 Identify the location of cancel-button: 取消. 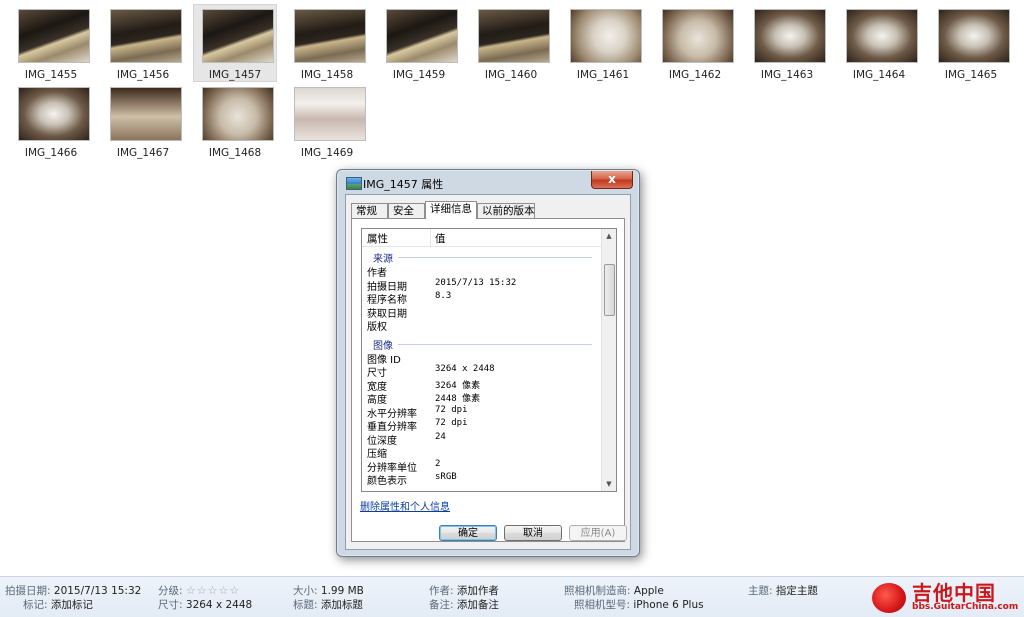
(533, 533).